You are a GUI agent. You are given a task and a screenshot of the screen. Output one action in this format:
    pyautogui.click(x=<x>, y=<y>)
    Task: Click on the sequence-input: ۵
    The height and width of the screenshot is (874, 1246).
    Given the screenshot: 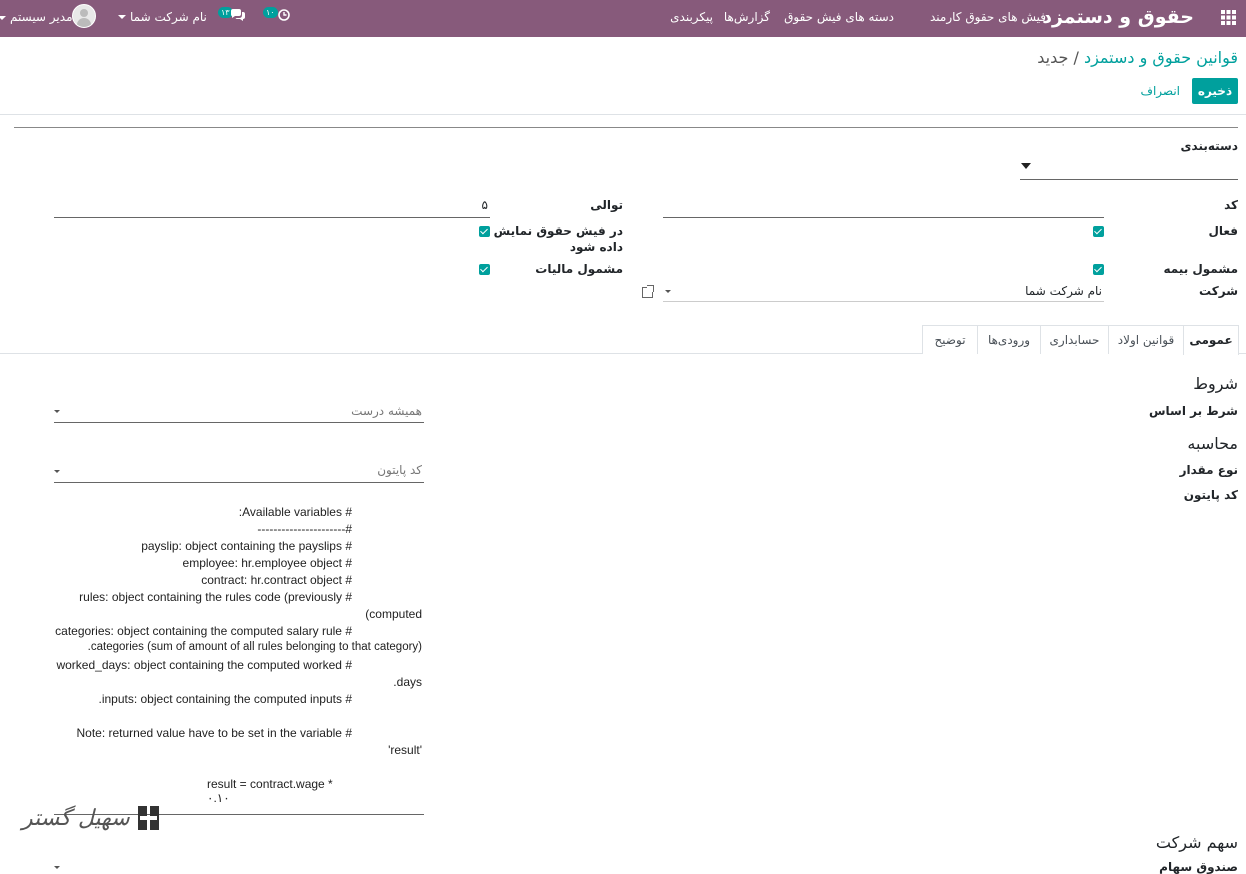 What is the action you would take?
    pyautogui.click(x=272, y=205)
    